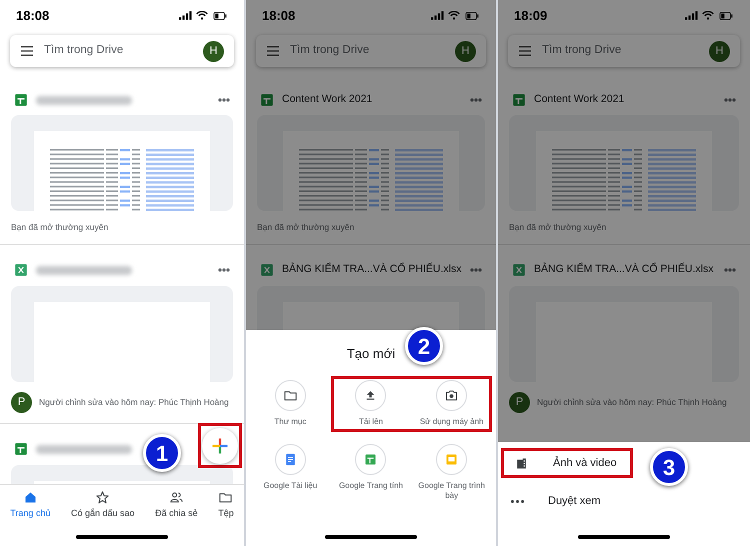 The width and height of the screenshot is (750, 546). I want to click on sheet-title: Tạo mới, so click(371, 354).